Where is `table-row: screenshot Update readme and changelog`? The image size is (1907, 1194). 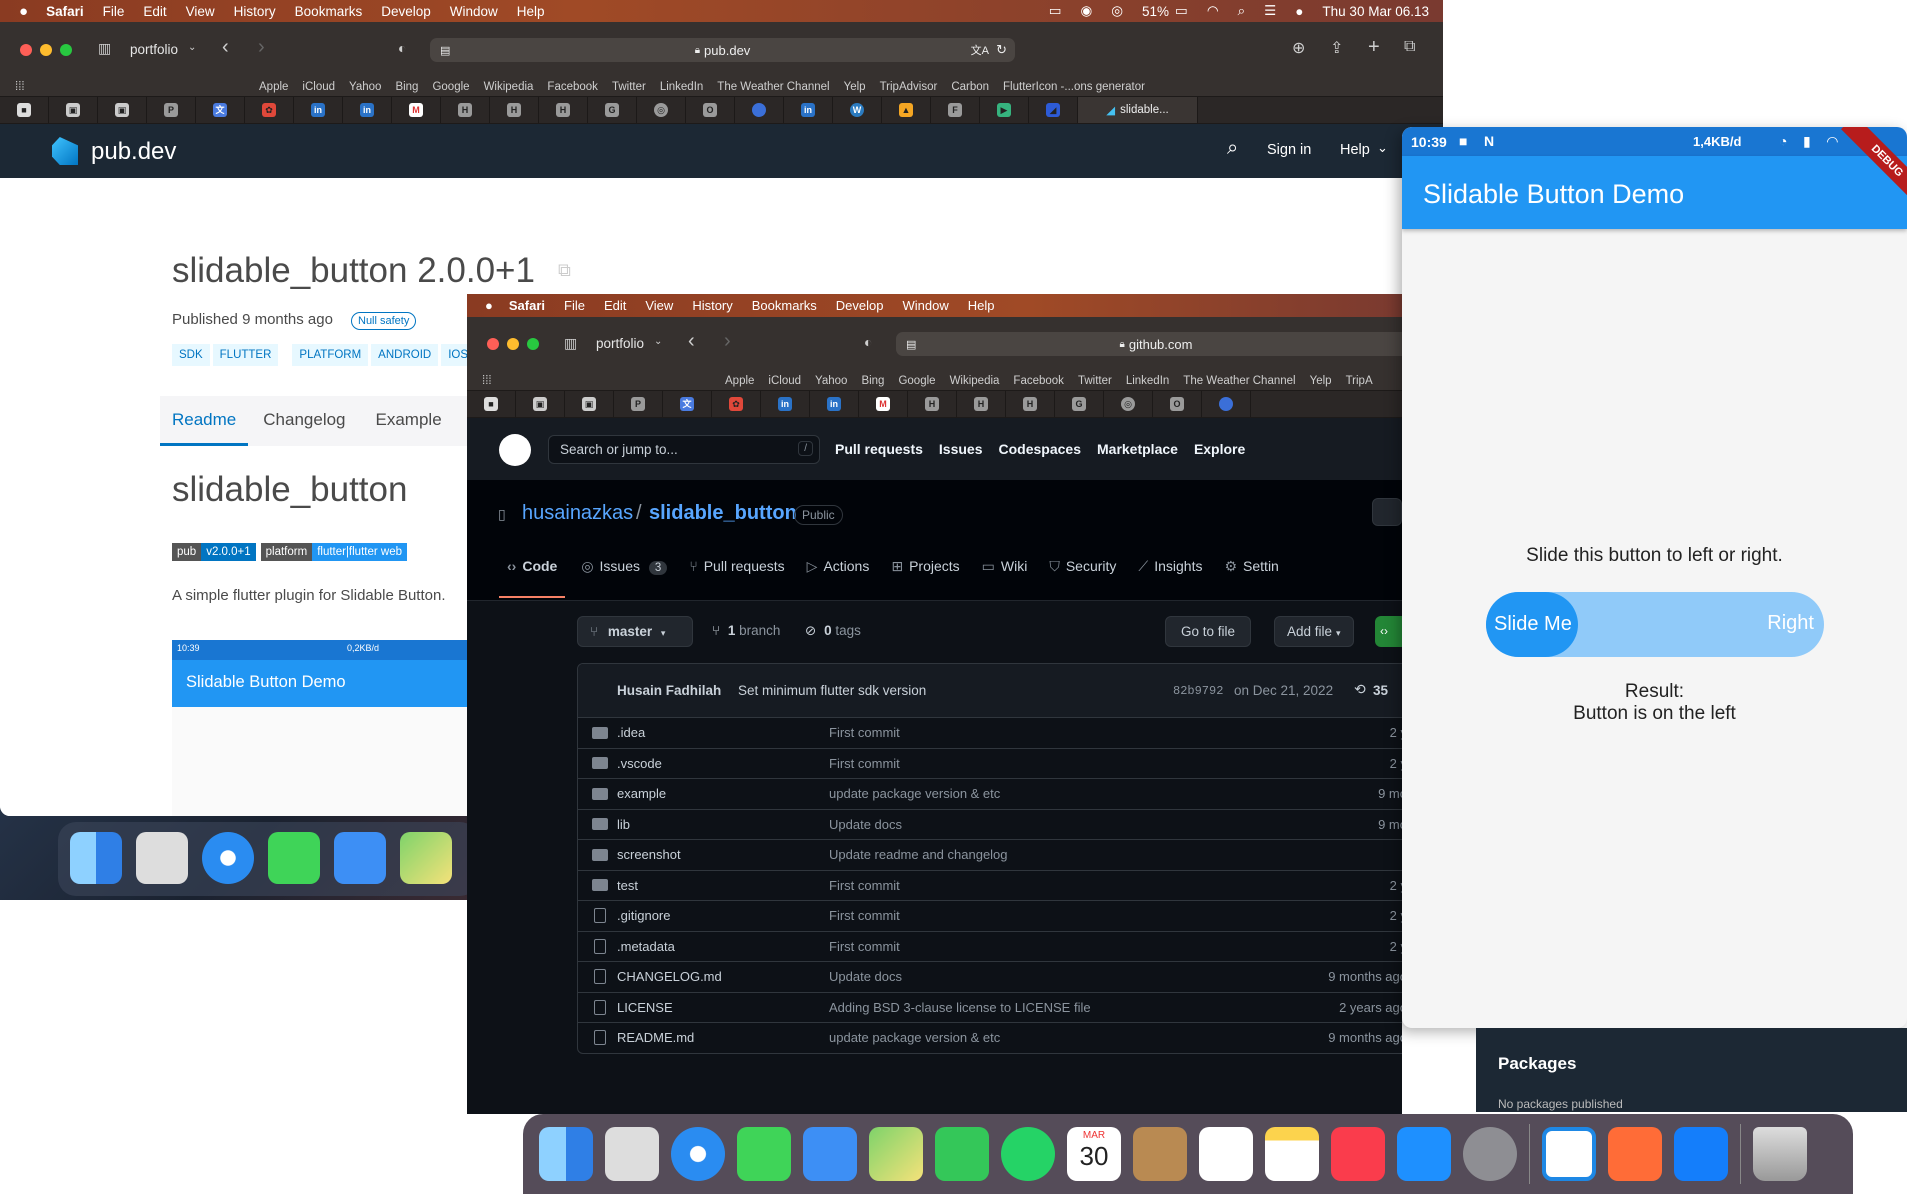 table-row: screenshot Update readme and changelog is located at coordinates (990, 854).